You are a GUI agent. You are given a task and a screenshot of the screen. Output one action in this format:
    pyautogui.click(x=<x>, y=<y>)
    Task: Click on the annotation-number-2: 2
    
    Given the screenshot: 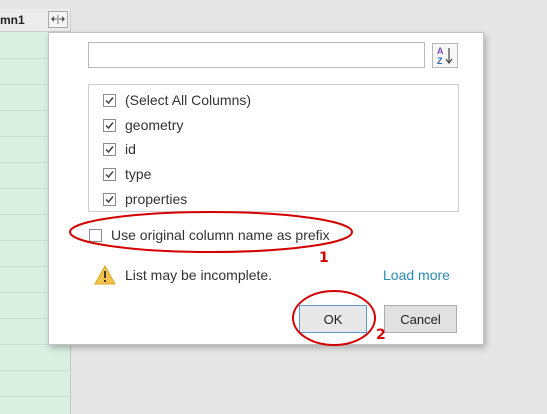 What is the action you would take?
    pyautogui.click(x=381, y=335)
    